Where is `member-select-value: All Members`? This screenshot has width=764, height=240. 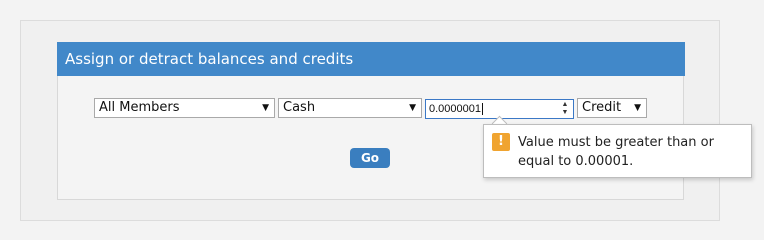
member-select-value: All Members is located at coordinates (139, 107).